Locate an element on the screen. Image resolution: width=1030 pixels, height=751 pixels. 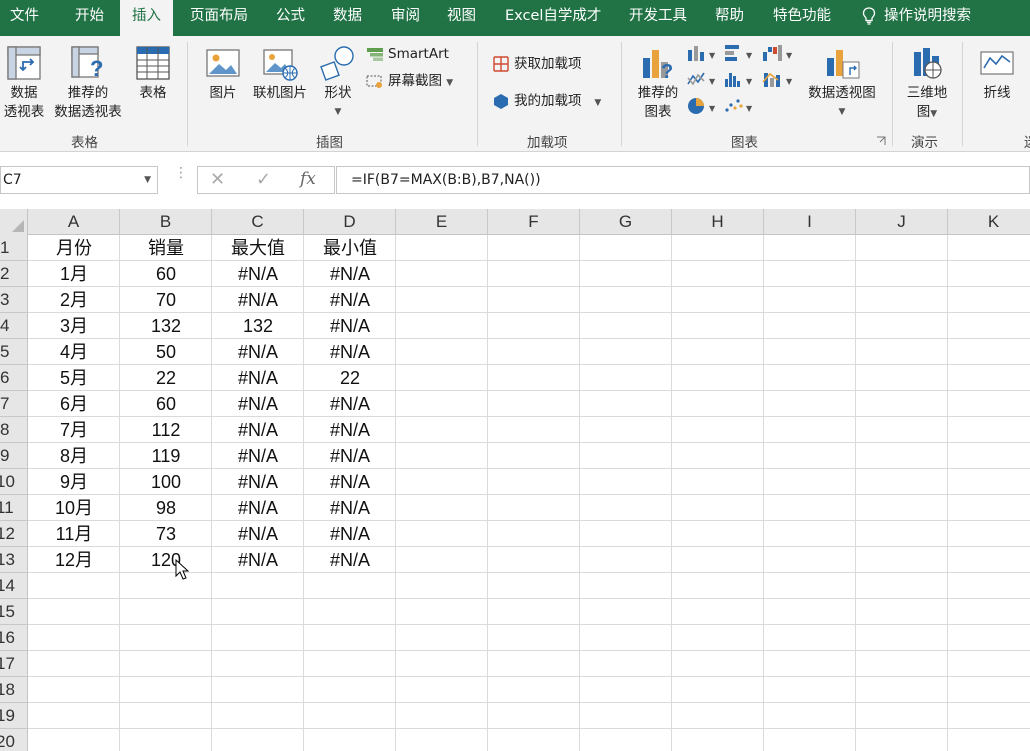
cell-b6: 22 is located at coordinates (166, 378).